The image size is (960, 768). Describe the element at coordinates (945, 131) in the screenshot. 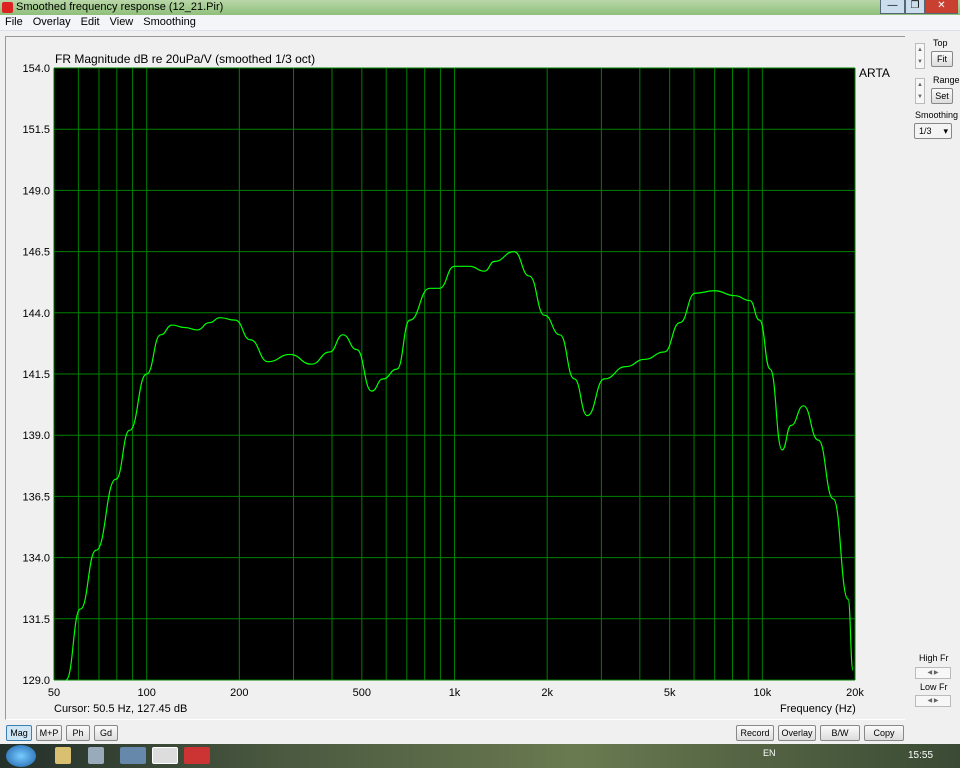

I see `chevron-down-icon: ▾` at that location.